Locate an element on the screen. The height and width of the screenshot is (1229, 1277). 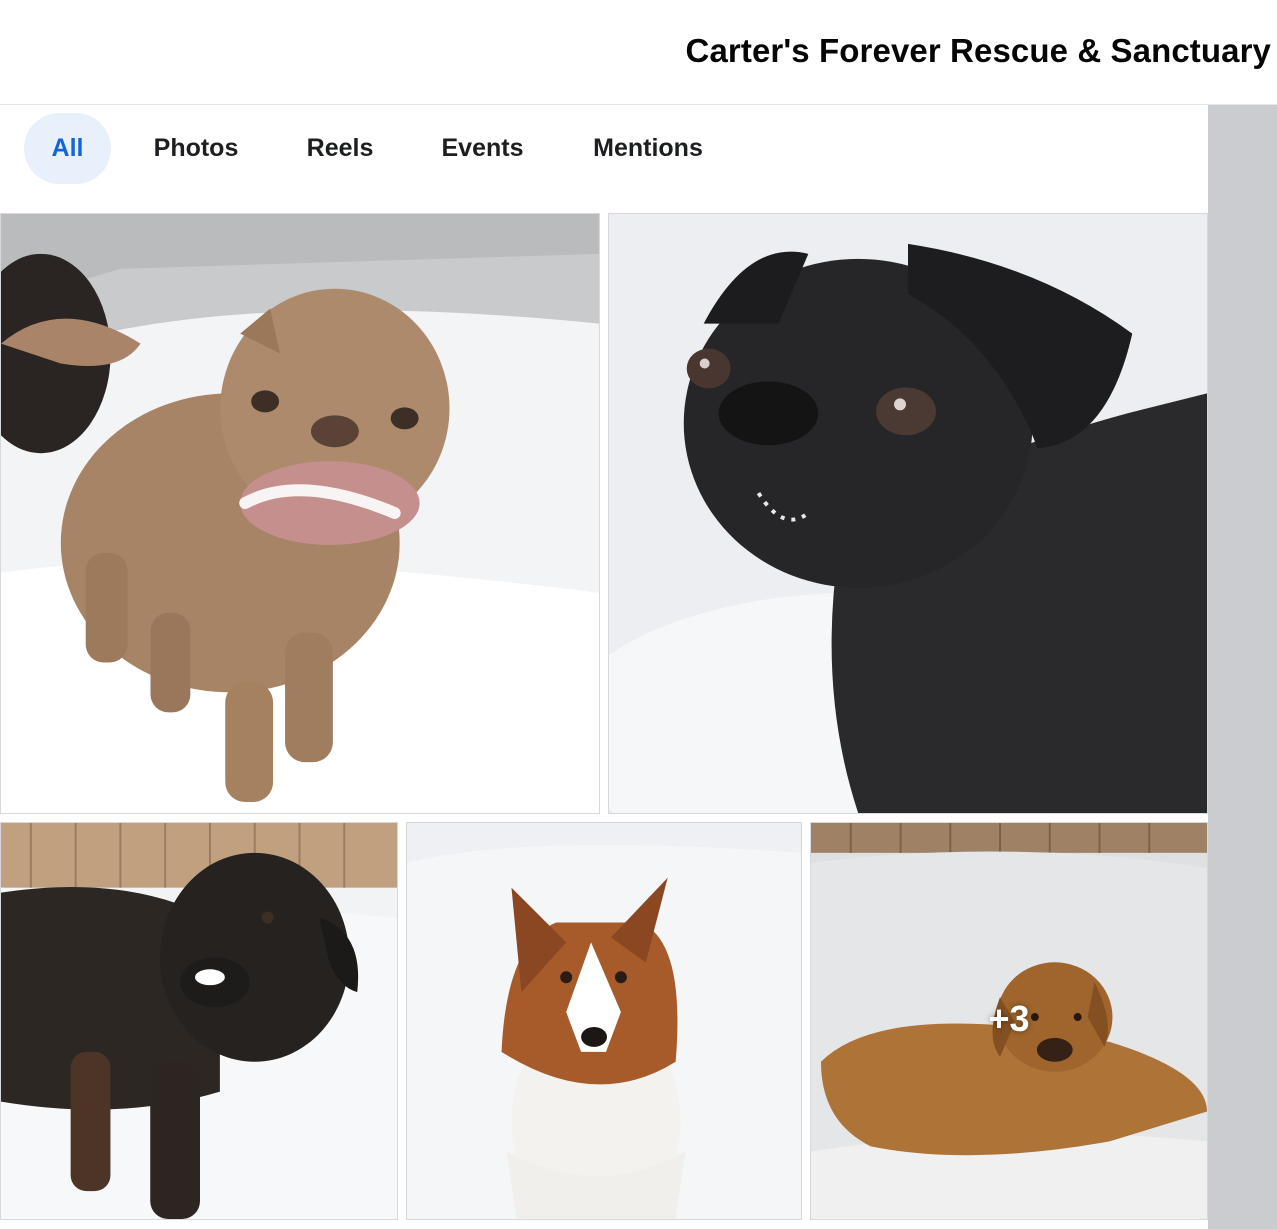
photo-tile-black-dog is located at coordinates (199, 1021).